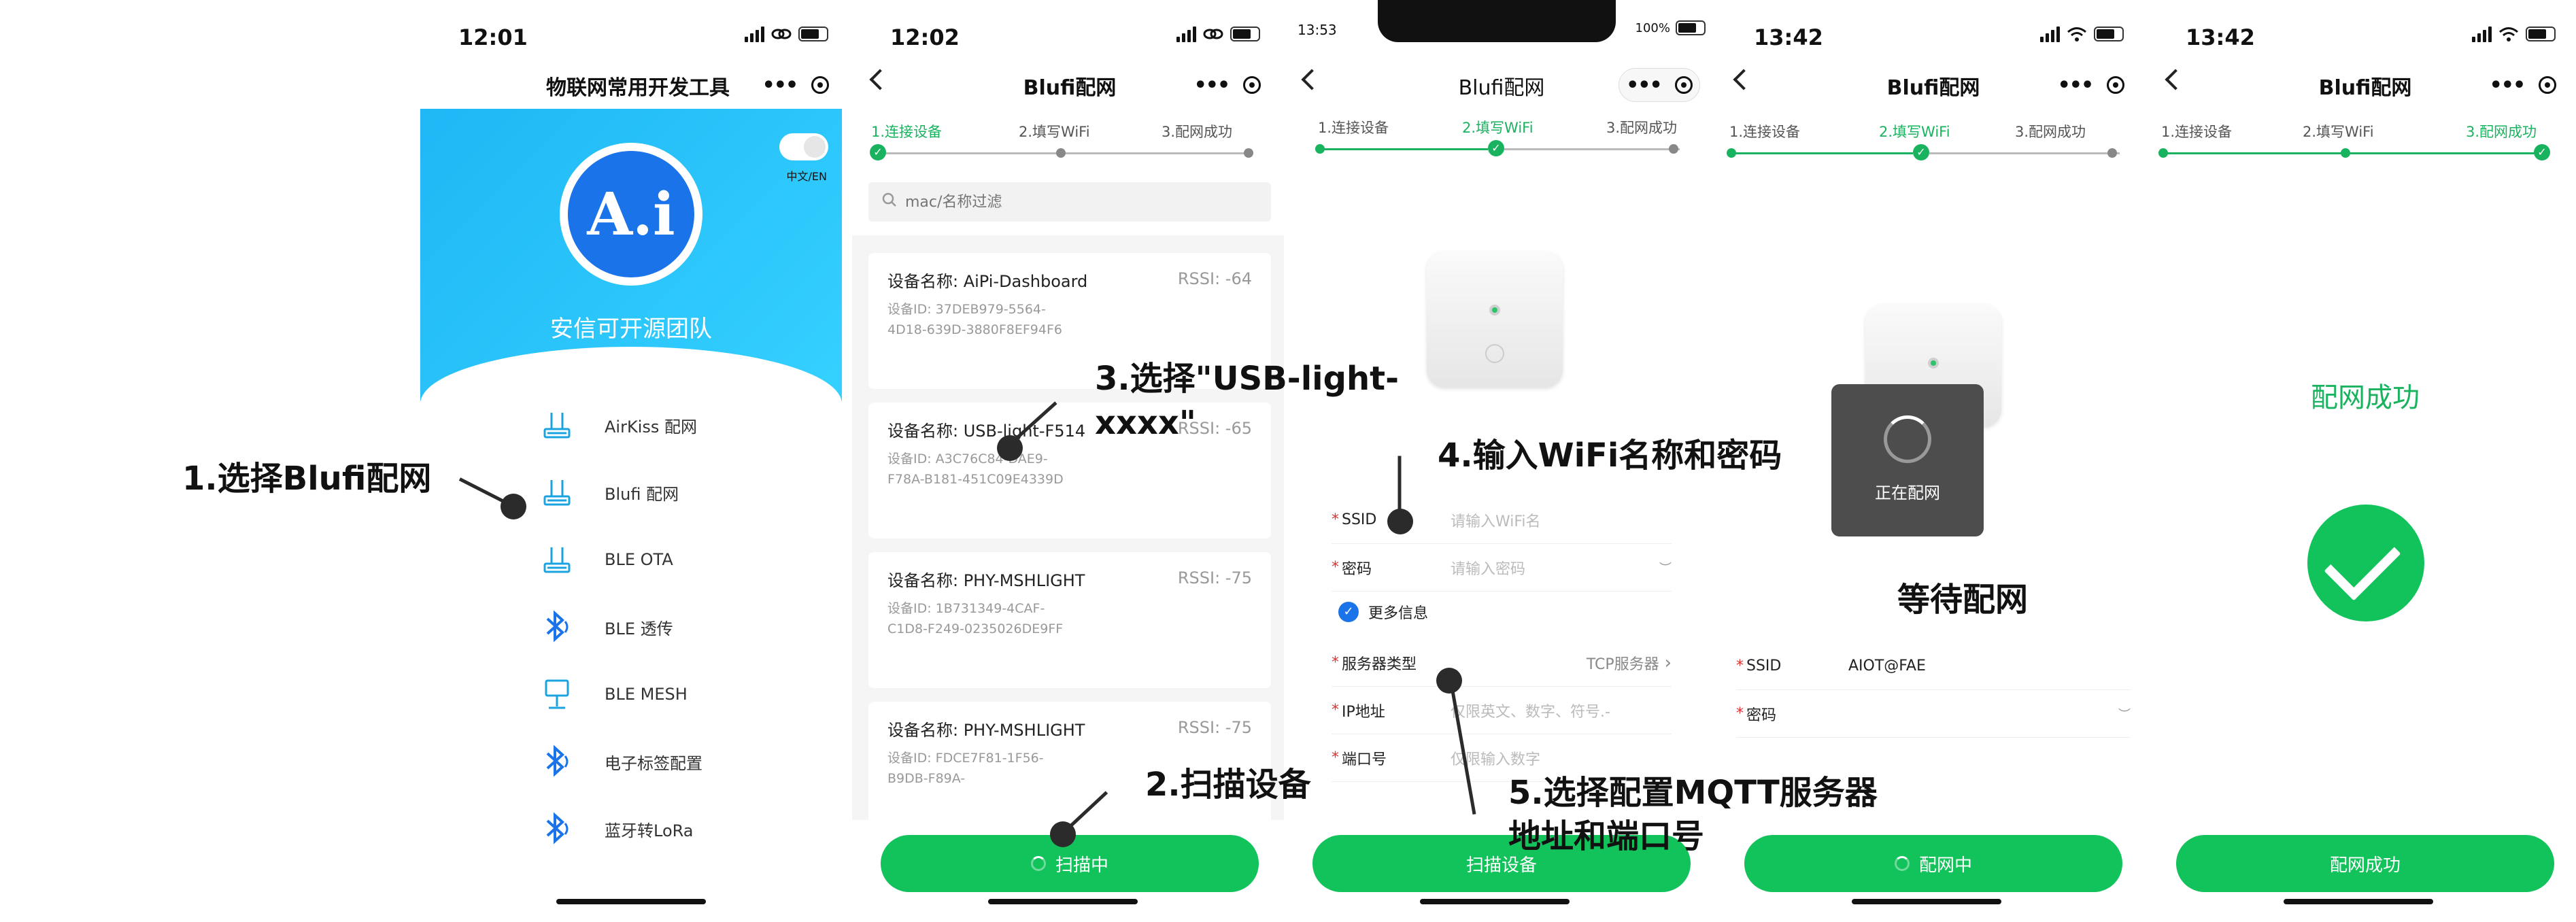  What do you see at coordinates (1561, 520) in the screenshot?
I see `ssid-input: 请输入WiFi名` at bounding box center [1561, 520].